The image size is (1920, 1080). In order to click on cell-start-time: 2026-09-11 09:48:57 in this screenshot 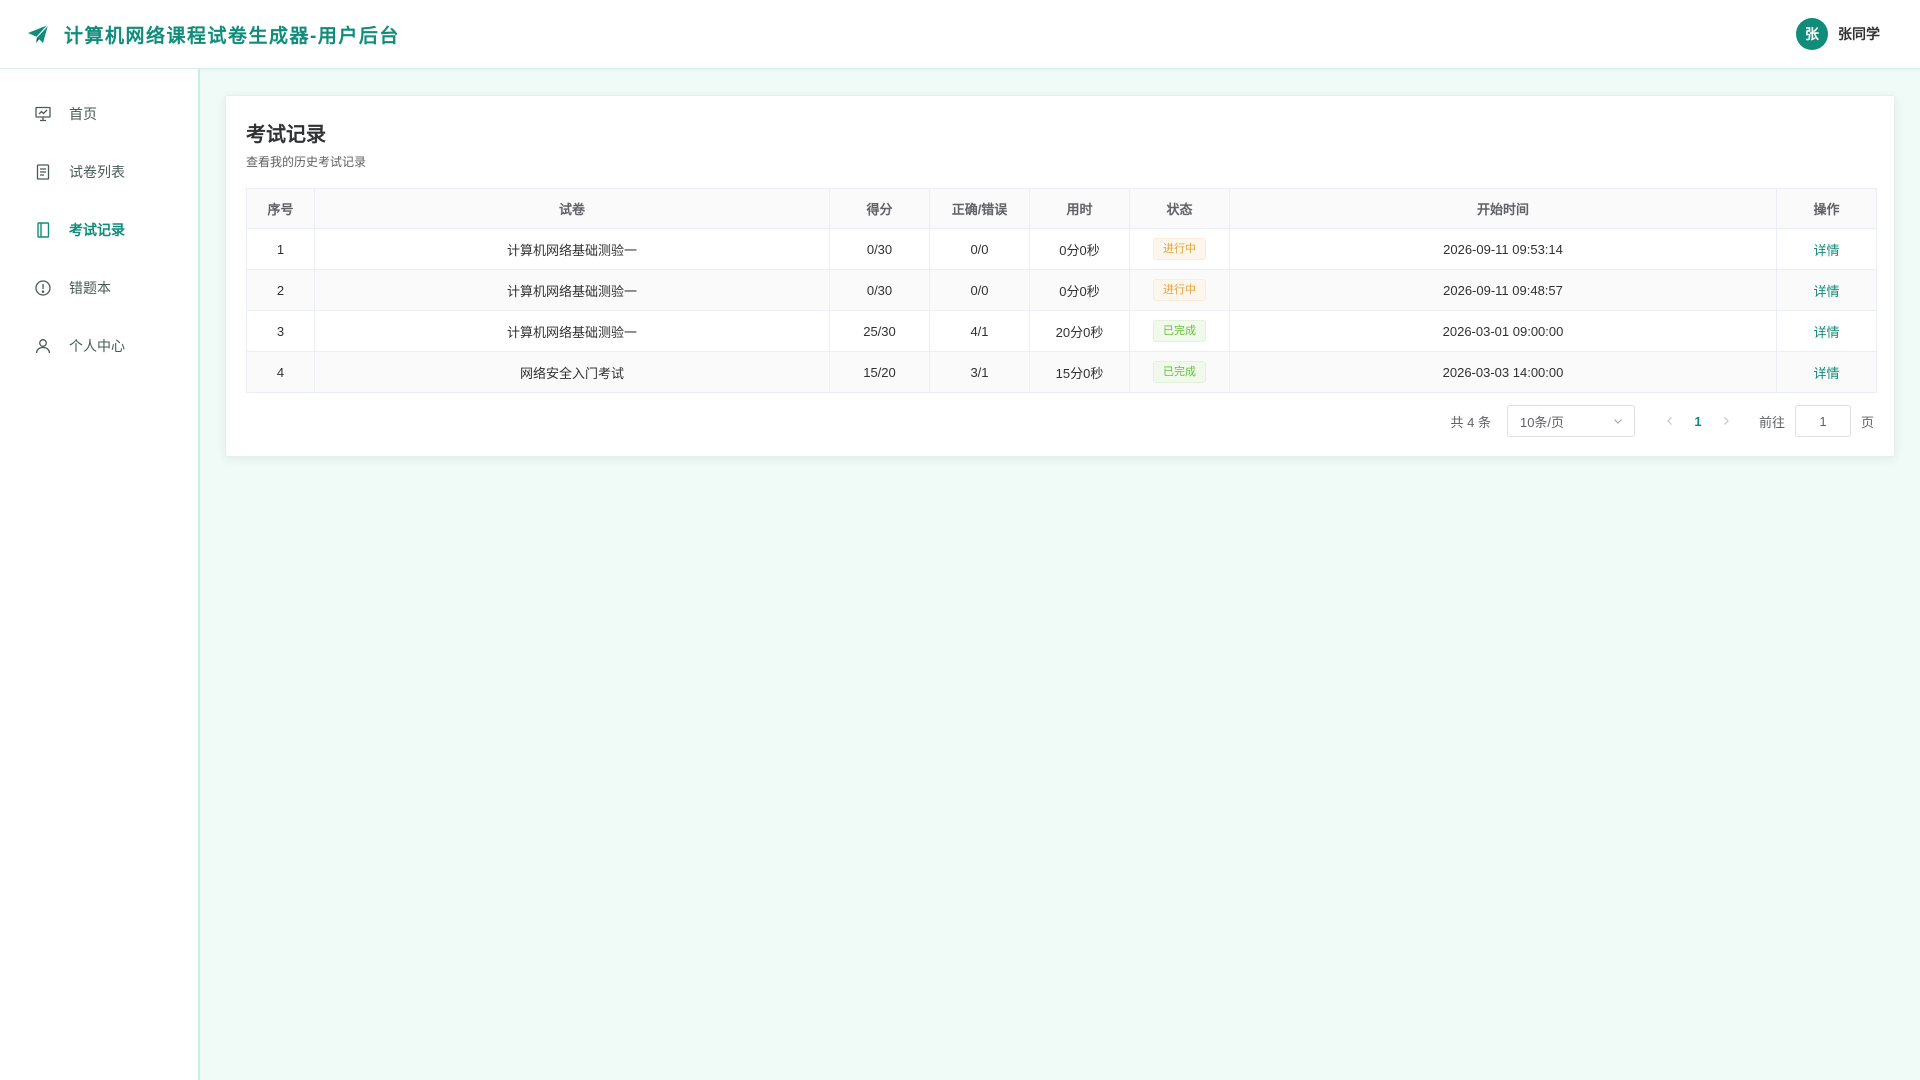, I will do `click(1503, 290)`.